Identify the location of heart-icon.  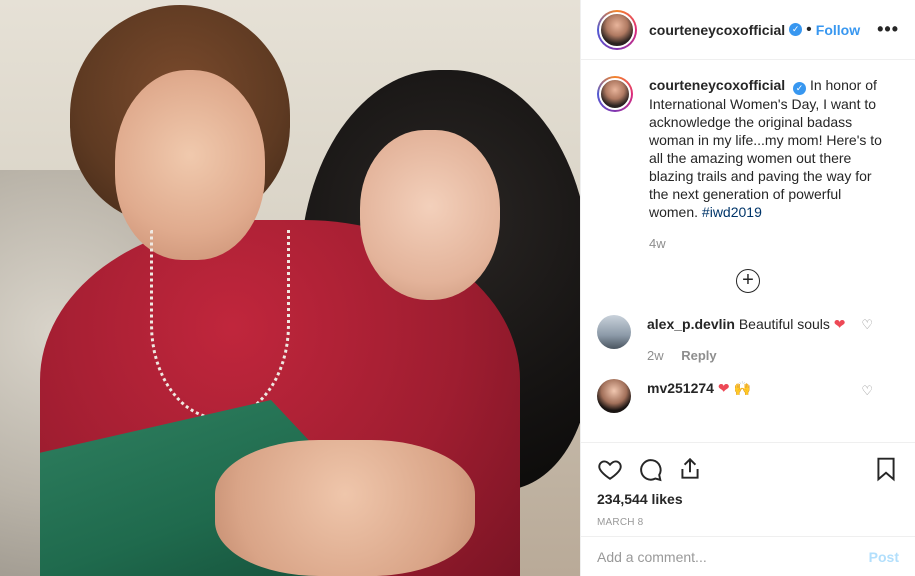
(610, 469).